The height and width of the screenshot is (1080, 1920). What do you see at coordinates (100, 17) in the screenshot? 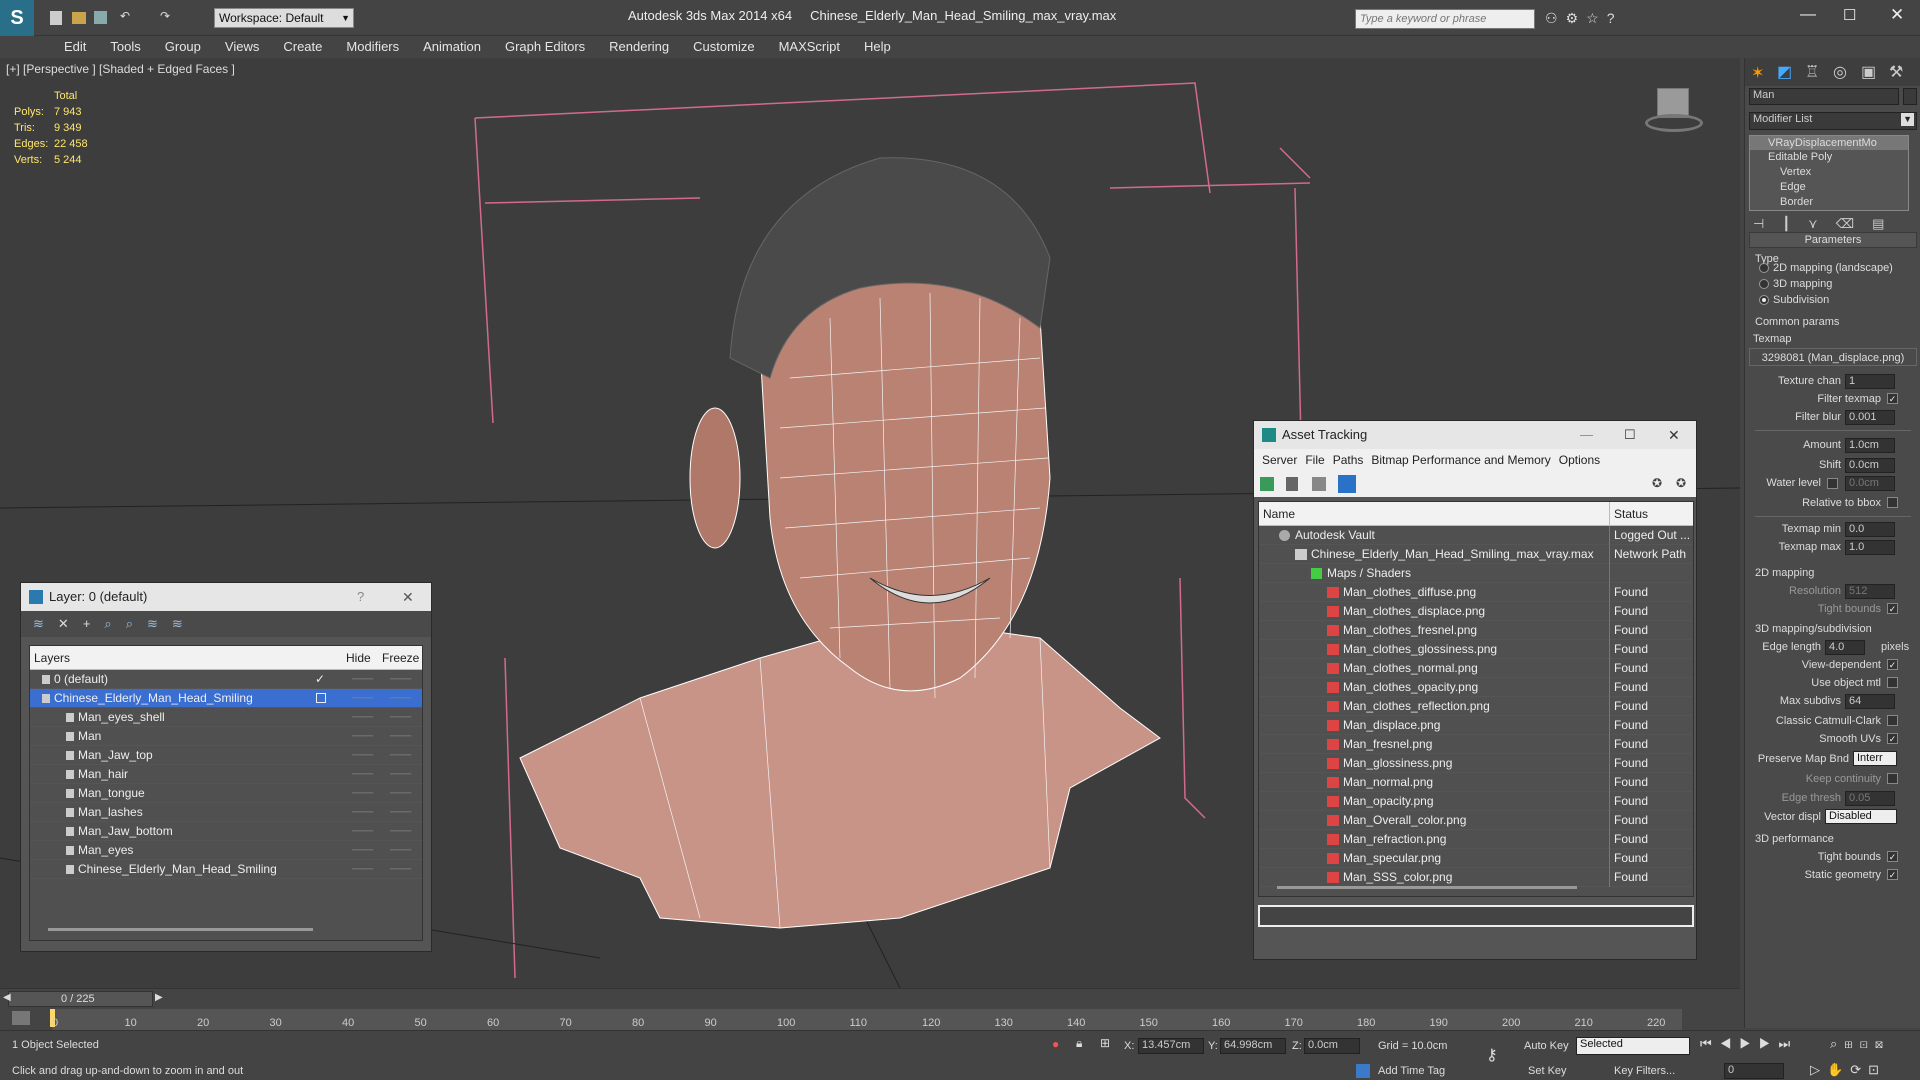
I see `save-file-icon` at bounding box center [100, 17].